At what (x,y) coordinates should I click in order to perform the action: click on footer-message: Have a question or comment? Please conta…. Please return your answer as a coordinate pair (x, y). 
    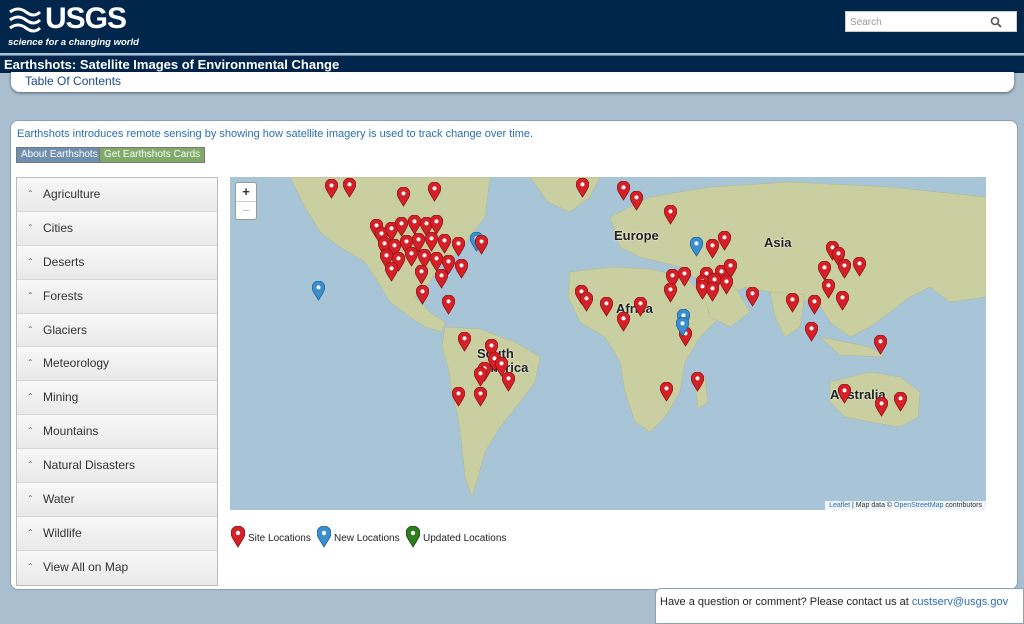
    Looking at the image, I should click on (786, 602).